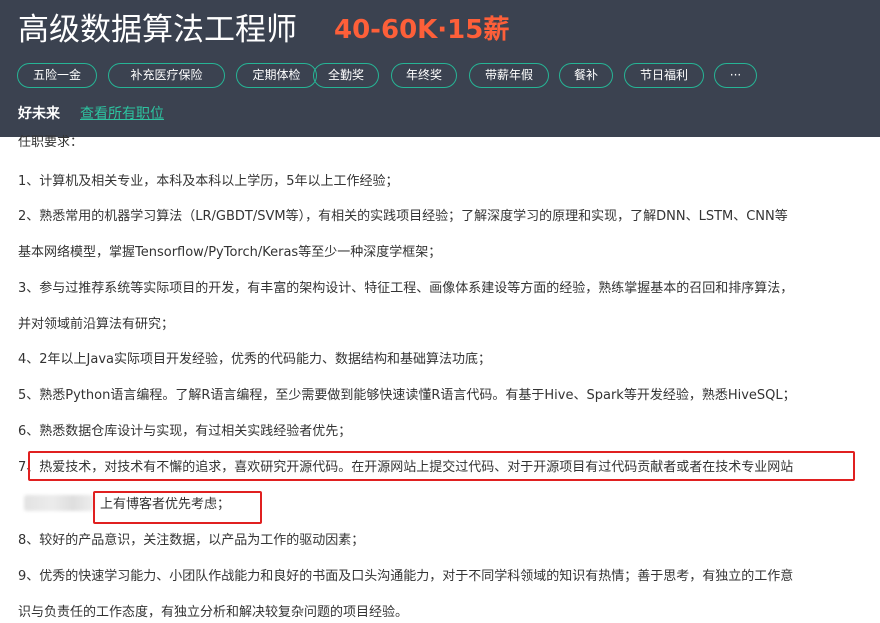 Image resolution: width=880 pixels, height=623 pixels. I want to click on blurred-redaction, so click(59, 503).